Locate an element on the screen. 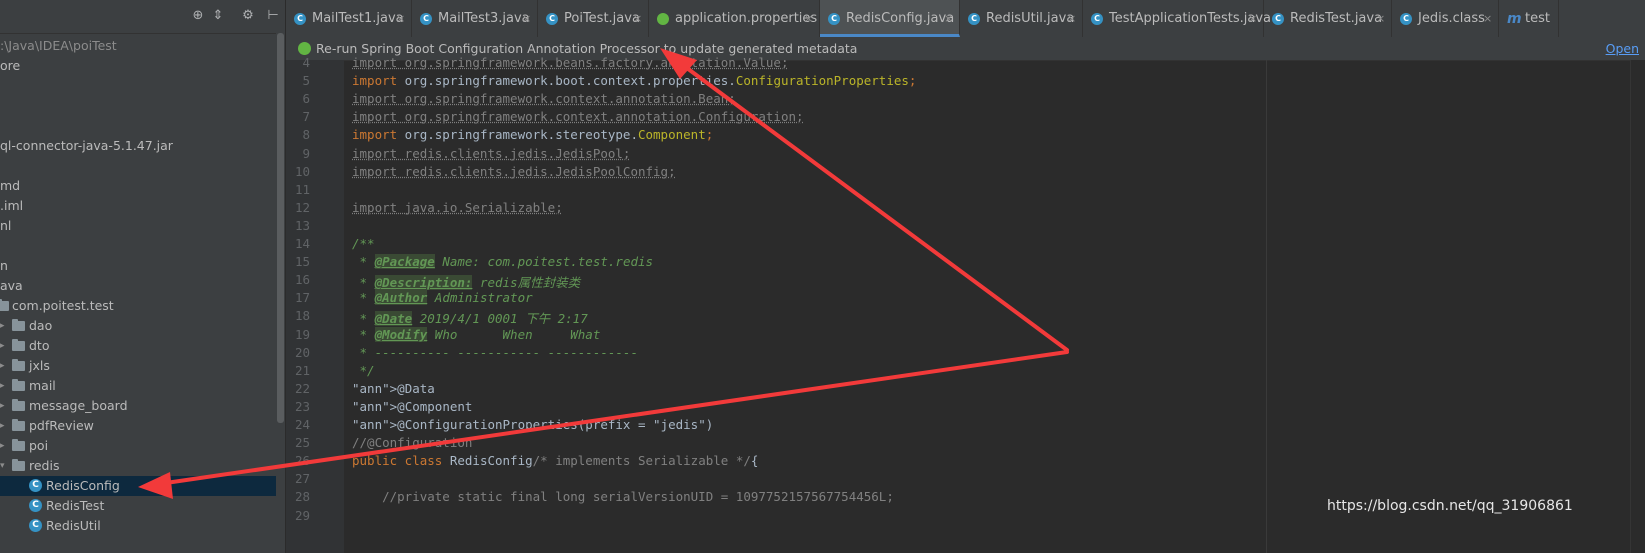 The width and height of the screenshot is (1645, 553). arrow-to-notification is located at coordinates (864, 200).